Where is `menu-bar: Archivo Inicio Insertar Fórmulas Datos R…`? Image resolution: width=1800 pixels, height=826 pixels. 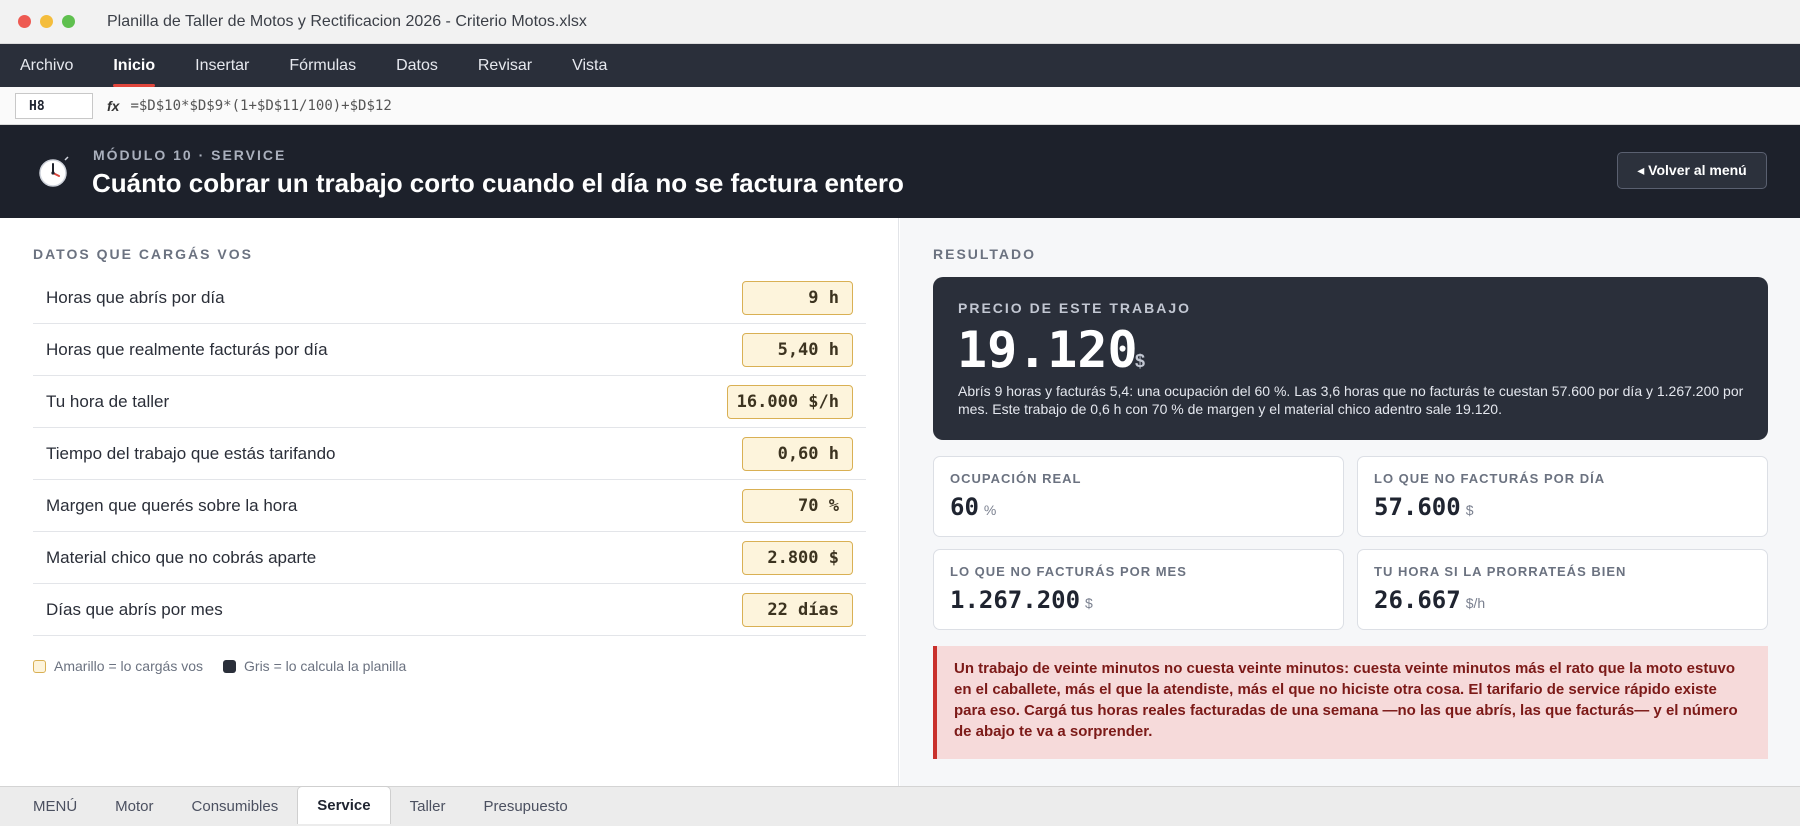 menu-bar: Archivo Inicio Insertar Fórmulas Datos R… is located at coordinates (900, 65).